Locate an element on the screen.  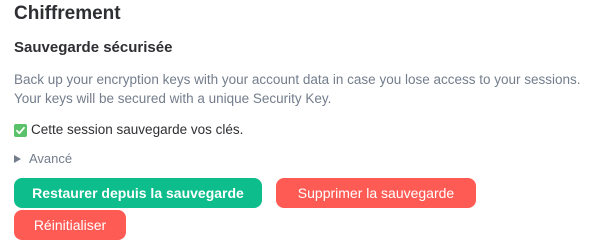
backup-status: Cette session sauvegarde vos clés. is located at coordinates (304, 130).